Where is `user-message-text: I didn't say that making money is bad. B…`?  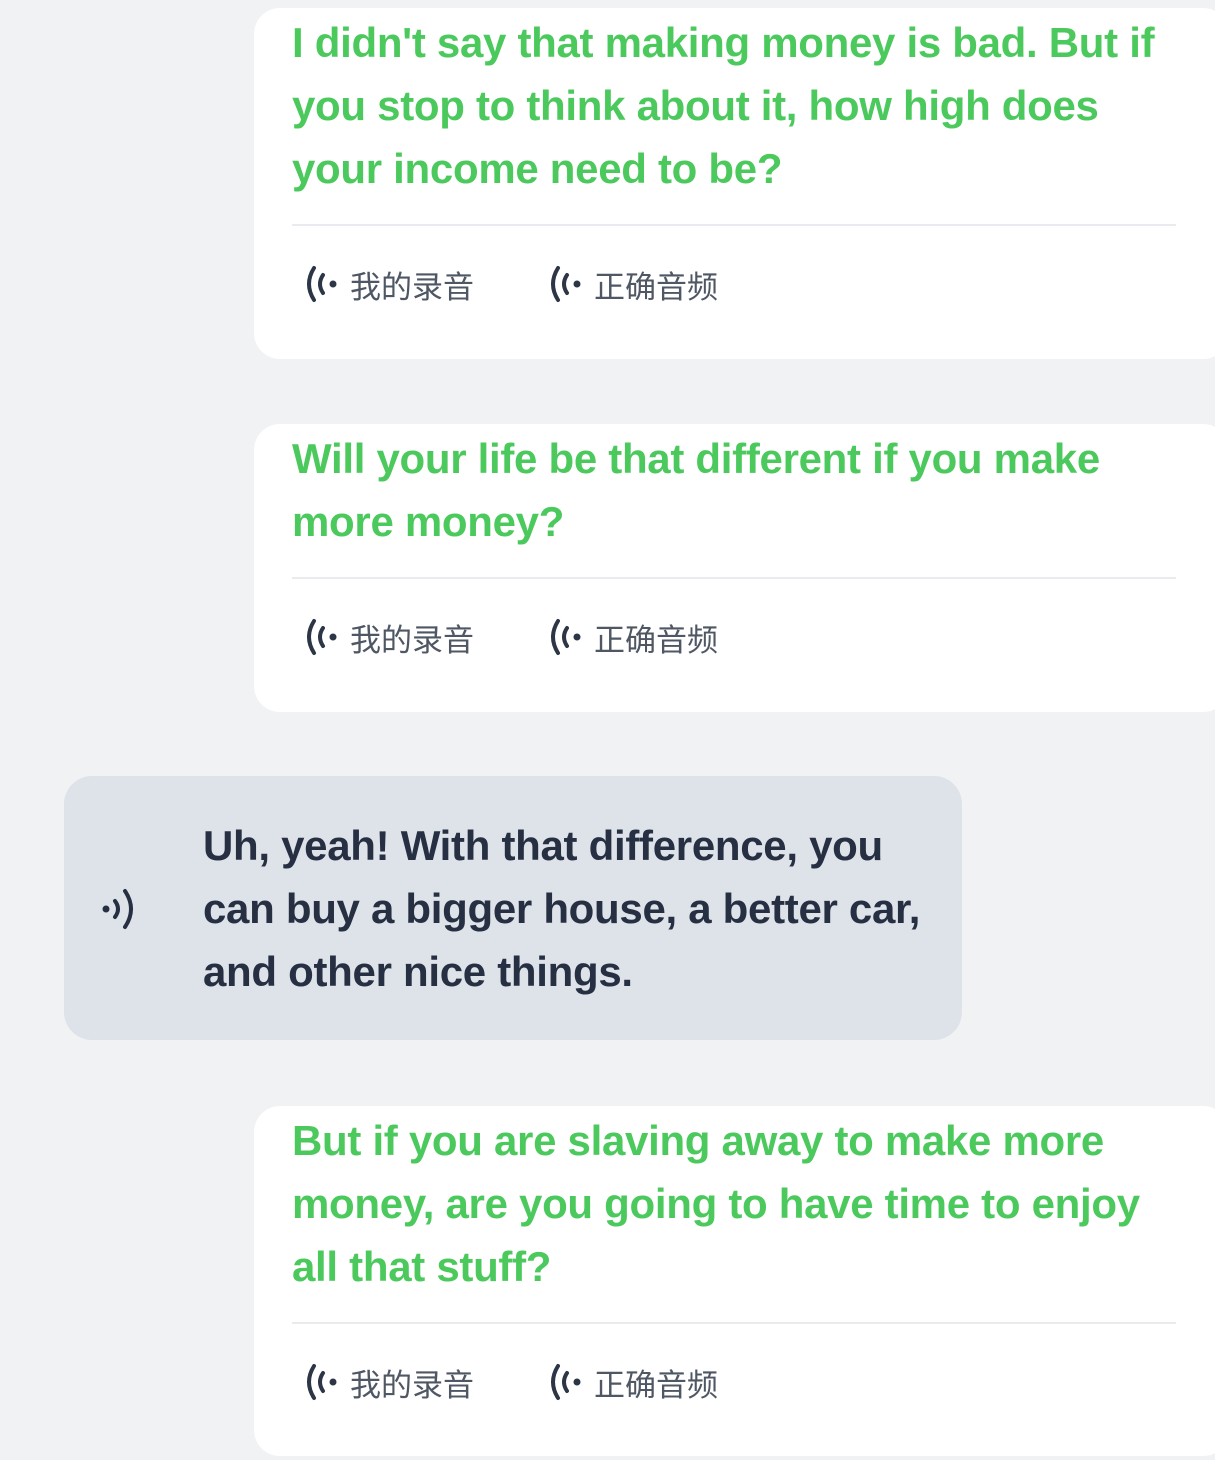
user-message-text: I didn't say that making money is bad. B… is located at coordinates (723, 105).